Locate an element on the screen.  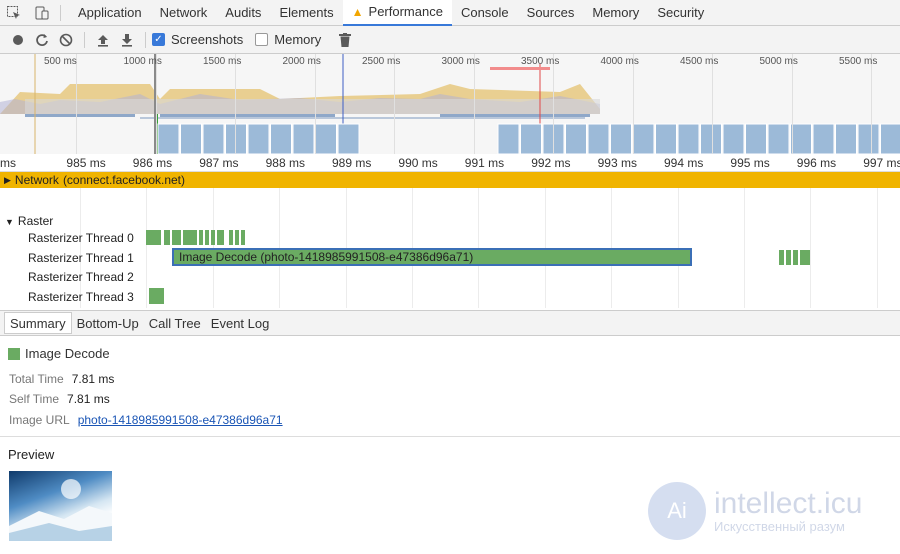
watermark-logo: Ai intellect.icu Искусственный разум is located at coordinates (755, 511).